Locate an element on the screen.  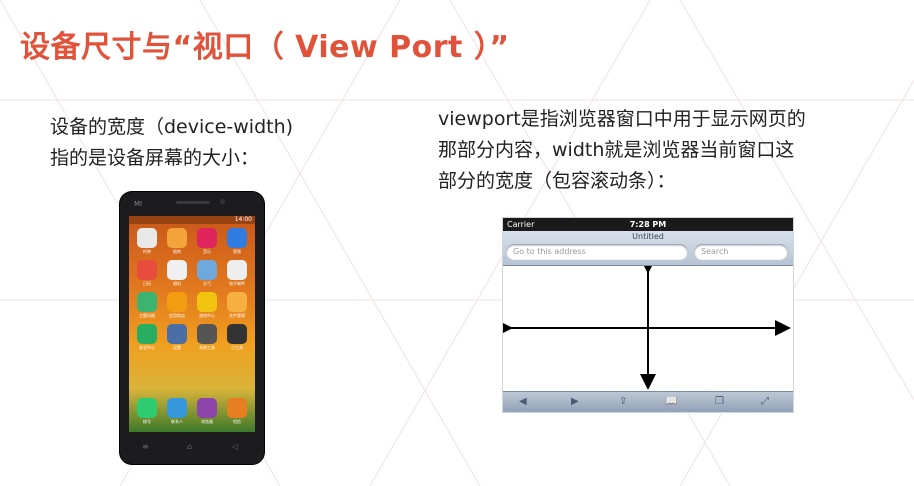
address-field: Go to this address is located at coordinates (597, 252).